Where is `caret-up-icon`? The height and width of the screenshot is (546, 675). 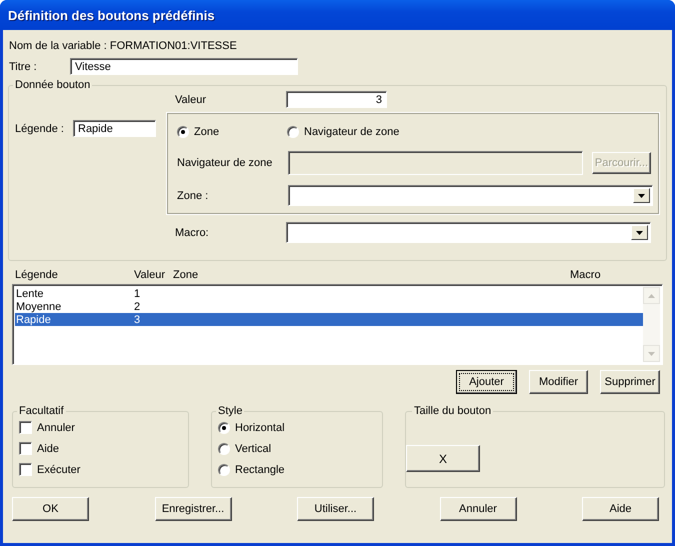
caret-up-icon is located at coordinates (651, 296).